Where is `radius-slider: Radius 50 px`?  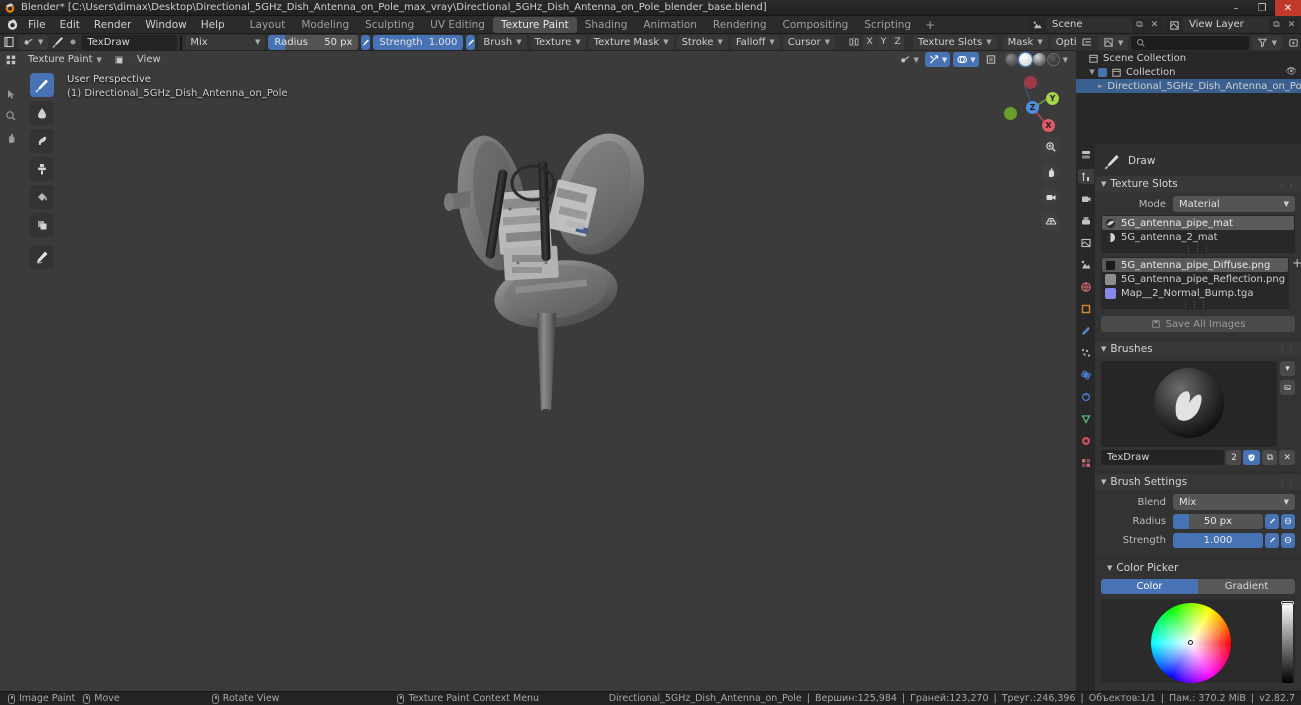
radius-slider: Radius 50 px is located at coordinates (313, 42).